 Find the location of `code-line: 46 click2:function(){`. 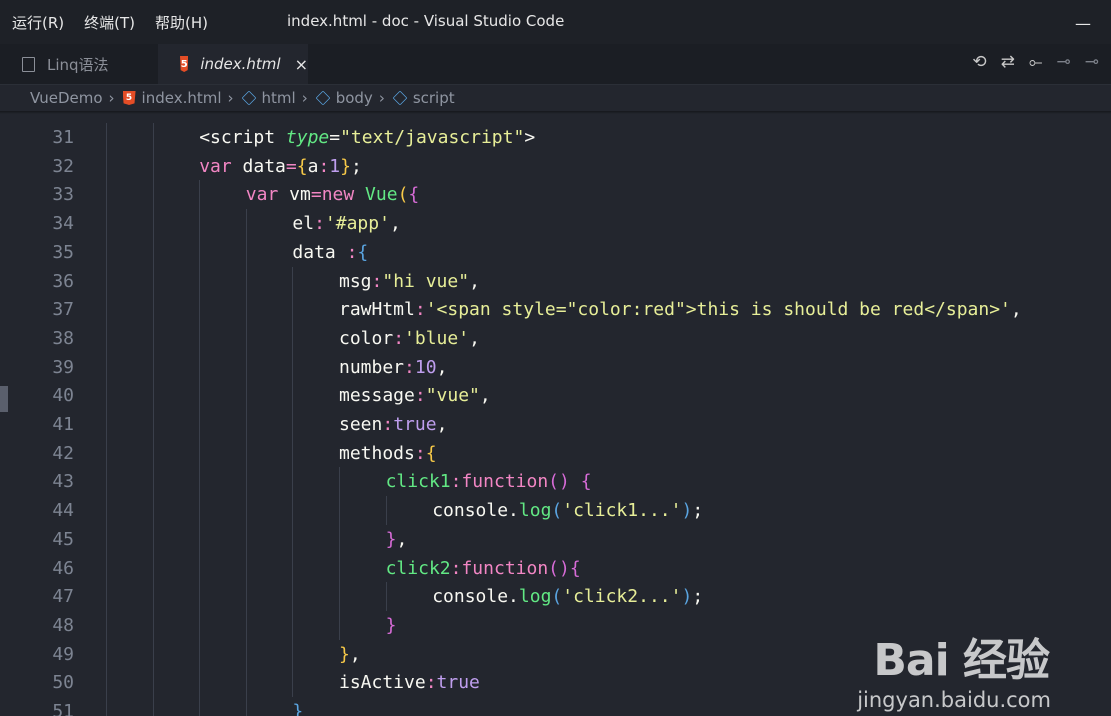

code-line: 46 click2:function(){ is located at coordinates (555, 568).